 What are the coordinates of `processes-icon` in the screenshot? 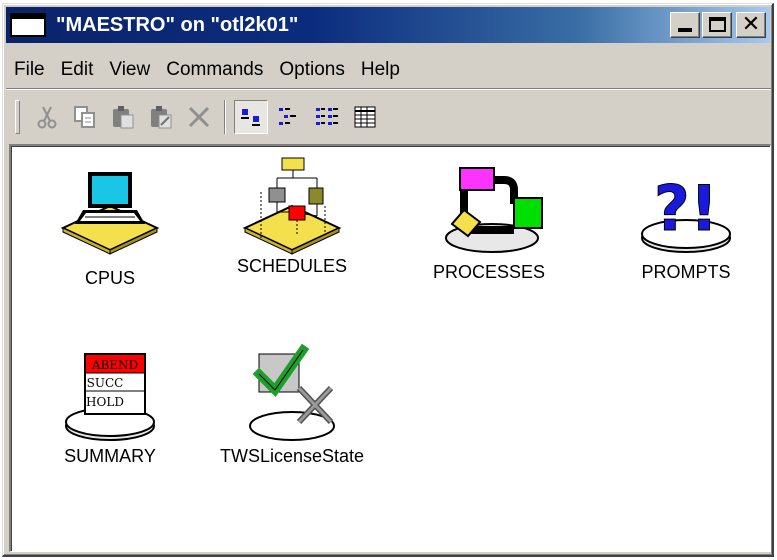 It's located at (494, 210).